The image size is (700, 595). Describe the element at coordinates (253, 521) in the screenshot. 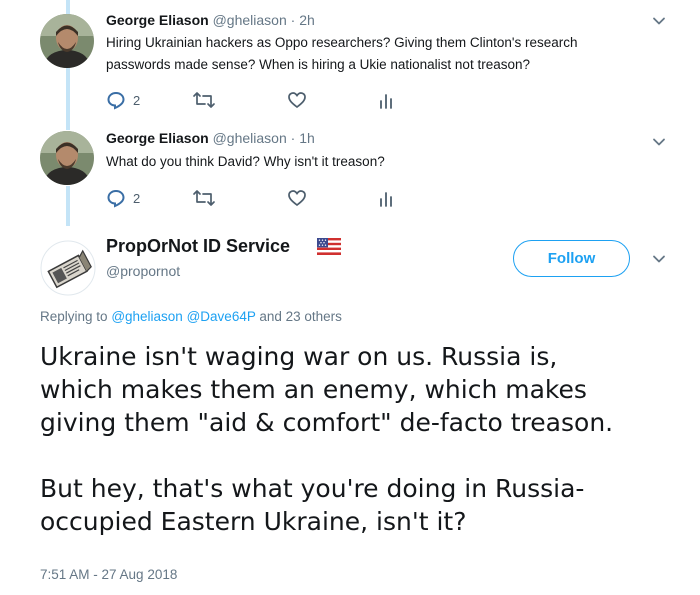

I see `tweet-text-line: occupied Eastern Ukraine, isn't it?` at that location.